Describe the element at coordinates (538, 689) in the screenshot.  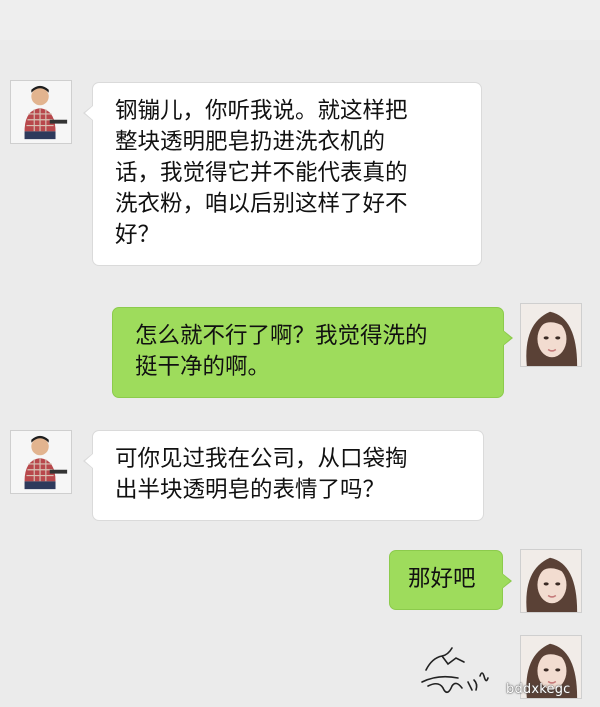
I see `watermark-text: bddxkegc` at that location.